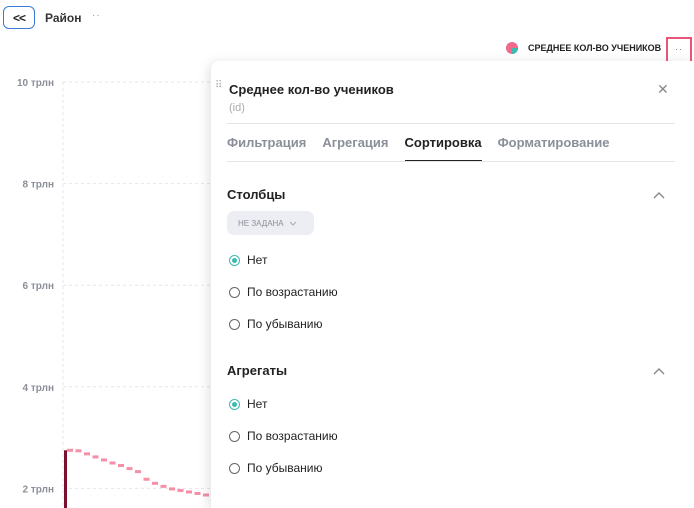  What do you see at coordinates (39, 388) in the screenshot?
I see `y-tick-label: 4 трлн` at bounding box center [39, 388].